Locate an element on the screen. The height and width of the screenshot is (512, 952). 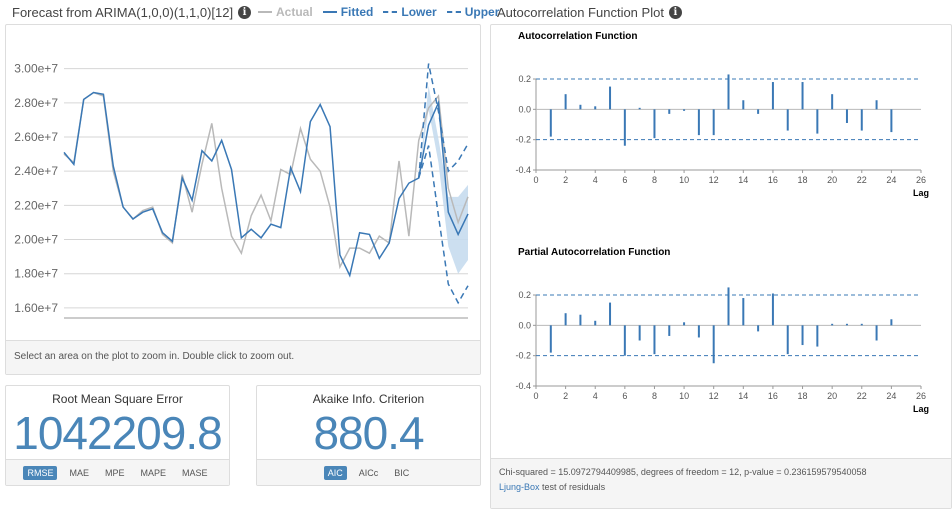
forecast-header: Forecast from ARIMA(1,0,0)(1,1,0)[12] i is located at coordinates (132, 12).